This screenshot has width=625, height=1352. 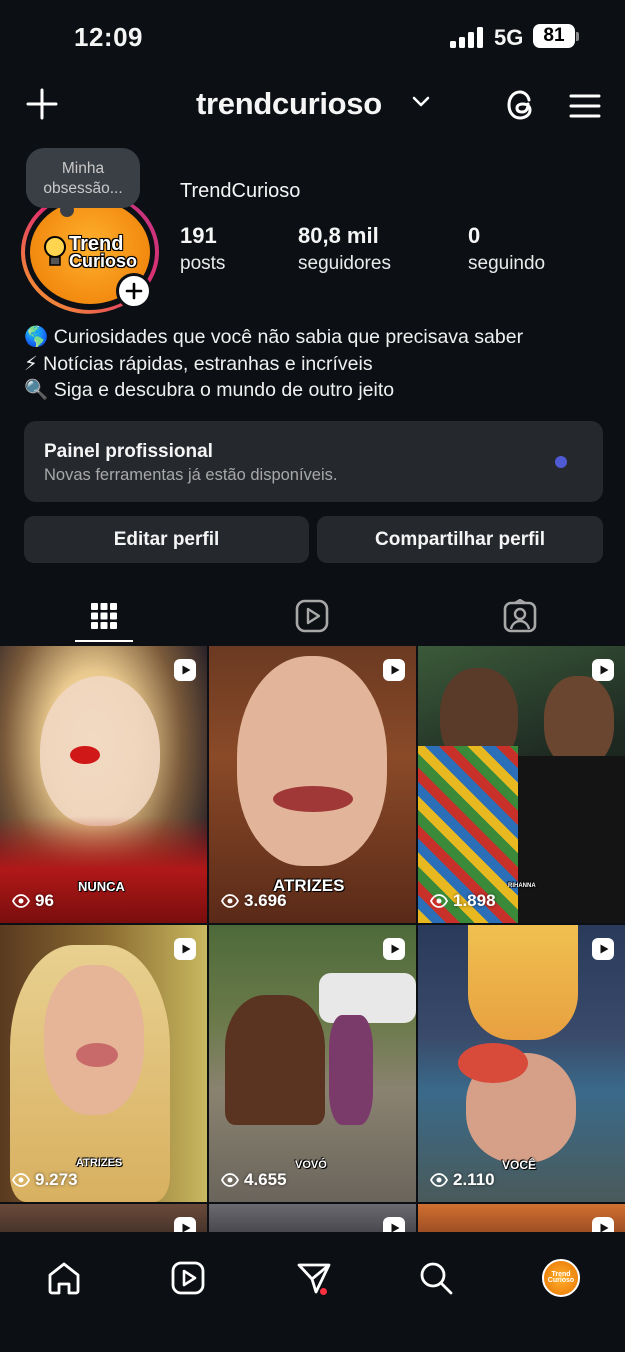 What do you see at coordinates (191, 475) in the screenshot?
I see `pro-panel-subtitle: Novas ferramentas já estão disponíveis.` at bounding box center [191, 475].